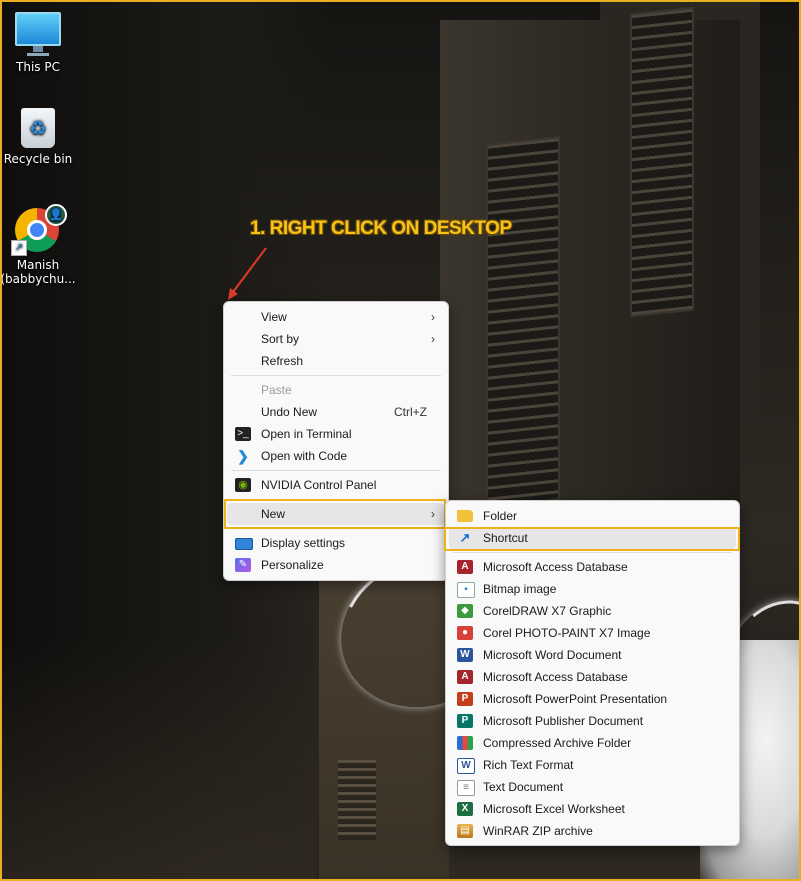 This screenshot has height=881, width=801. Describe the element at coordinates (336, 514) in the screenshot. I see `menu-item-new: New ›` at that location.